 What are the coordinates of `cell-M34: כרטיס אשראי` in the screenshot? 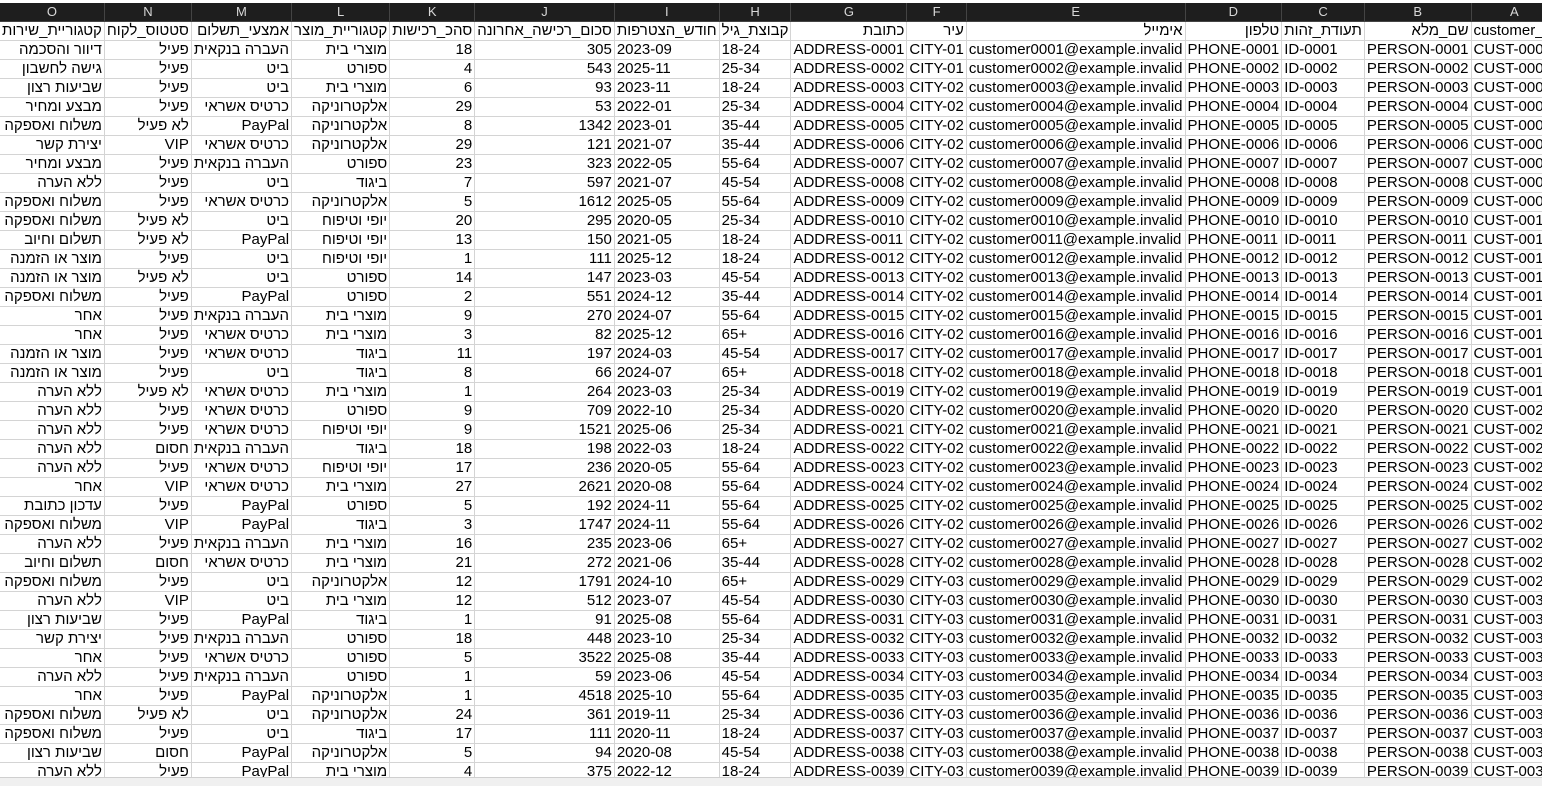 It's located at (242, 658).